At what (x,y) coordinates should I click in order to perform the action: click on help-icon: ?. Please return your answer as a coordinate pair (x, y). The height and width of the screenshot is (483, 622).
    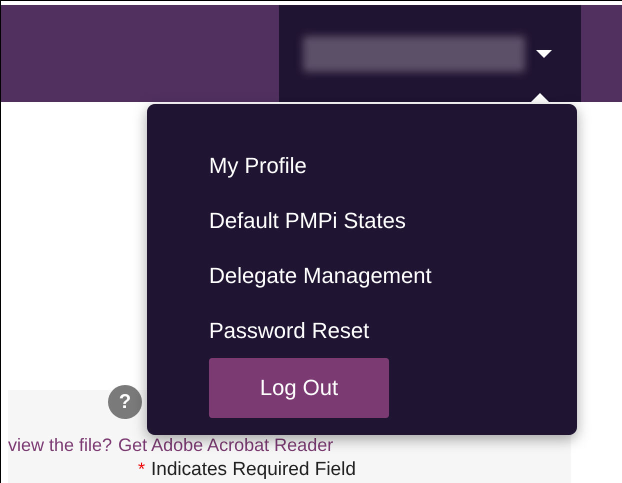
    Looking at the image, I should click on (125, 402).